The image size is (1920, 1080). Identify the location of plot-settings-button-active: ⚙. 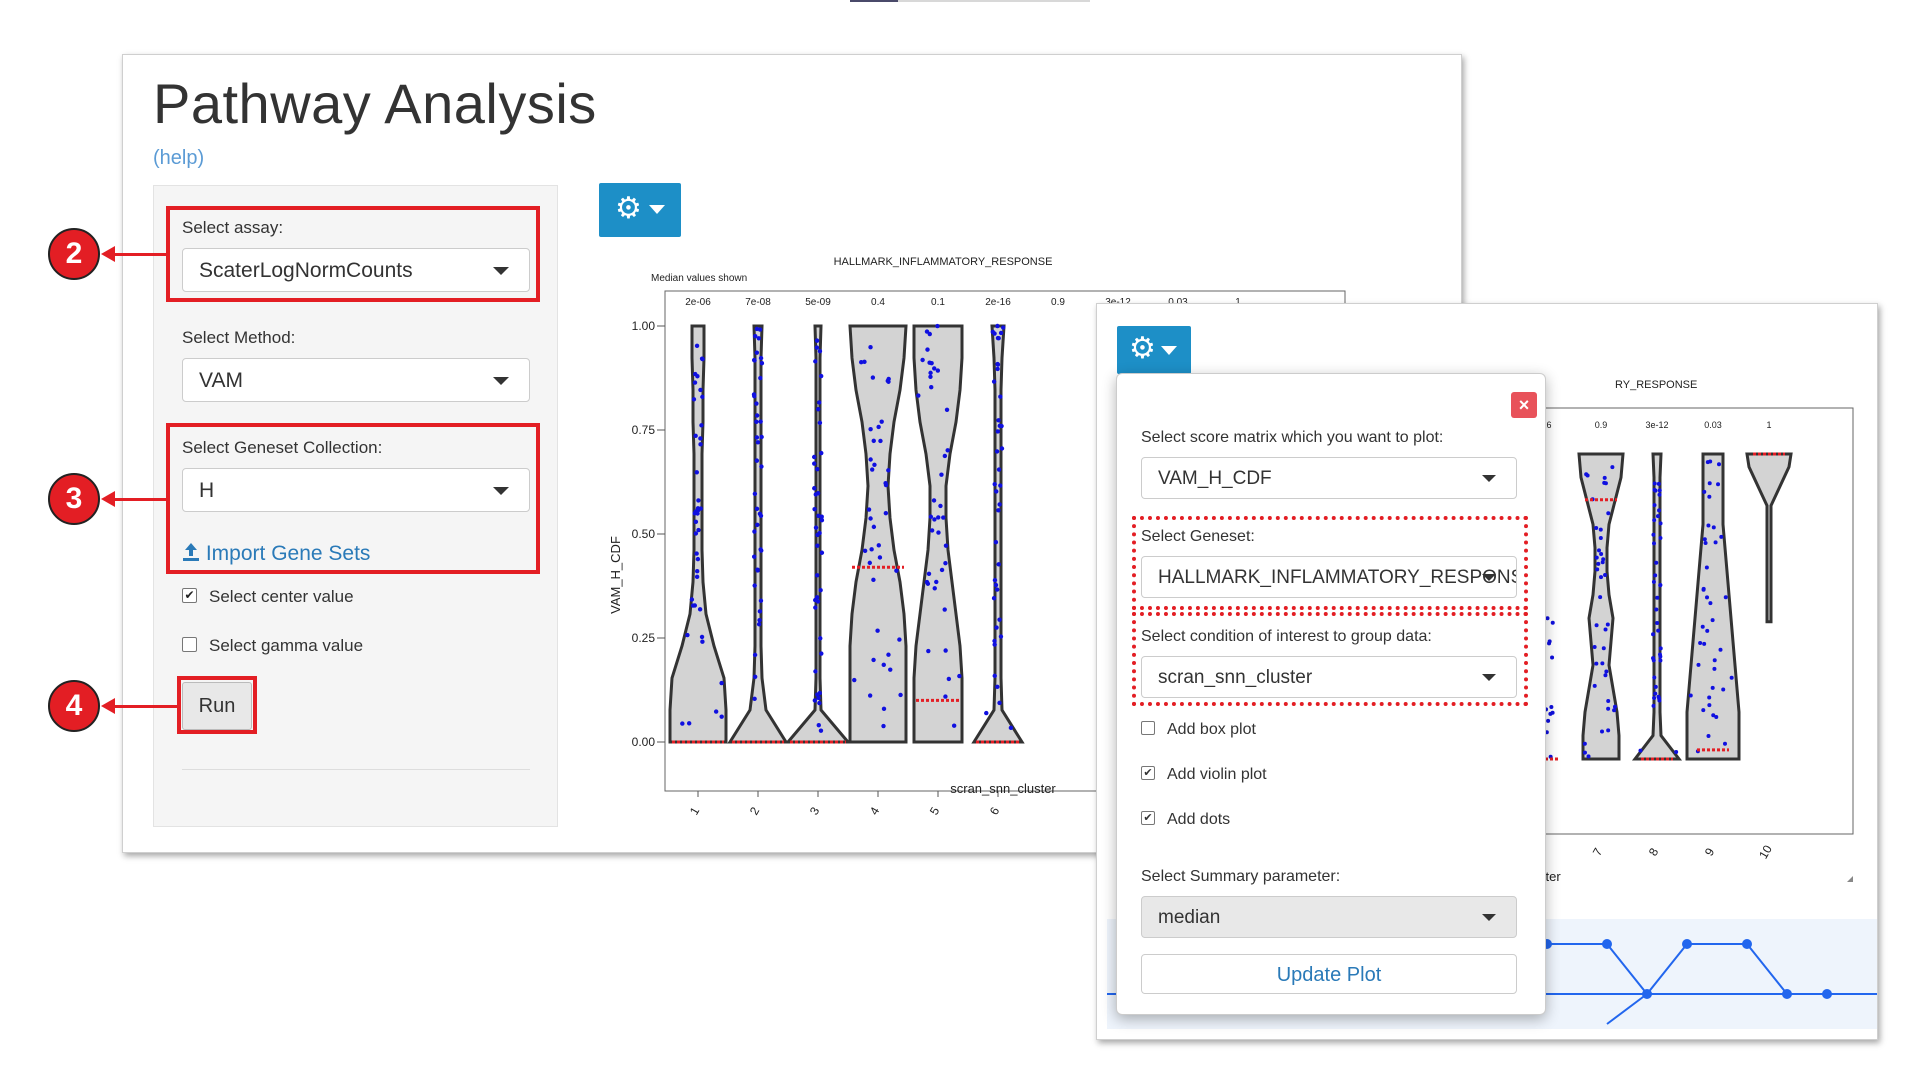
(1154, 350).